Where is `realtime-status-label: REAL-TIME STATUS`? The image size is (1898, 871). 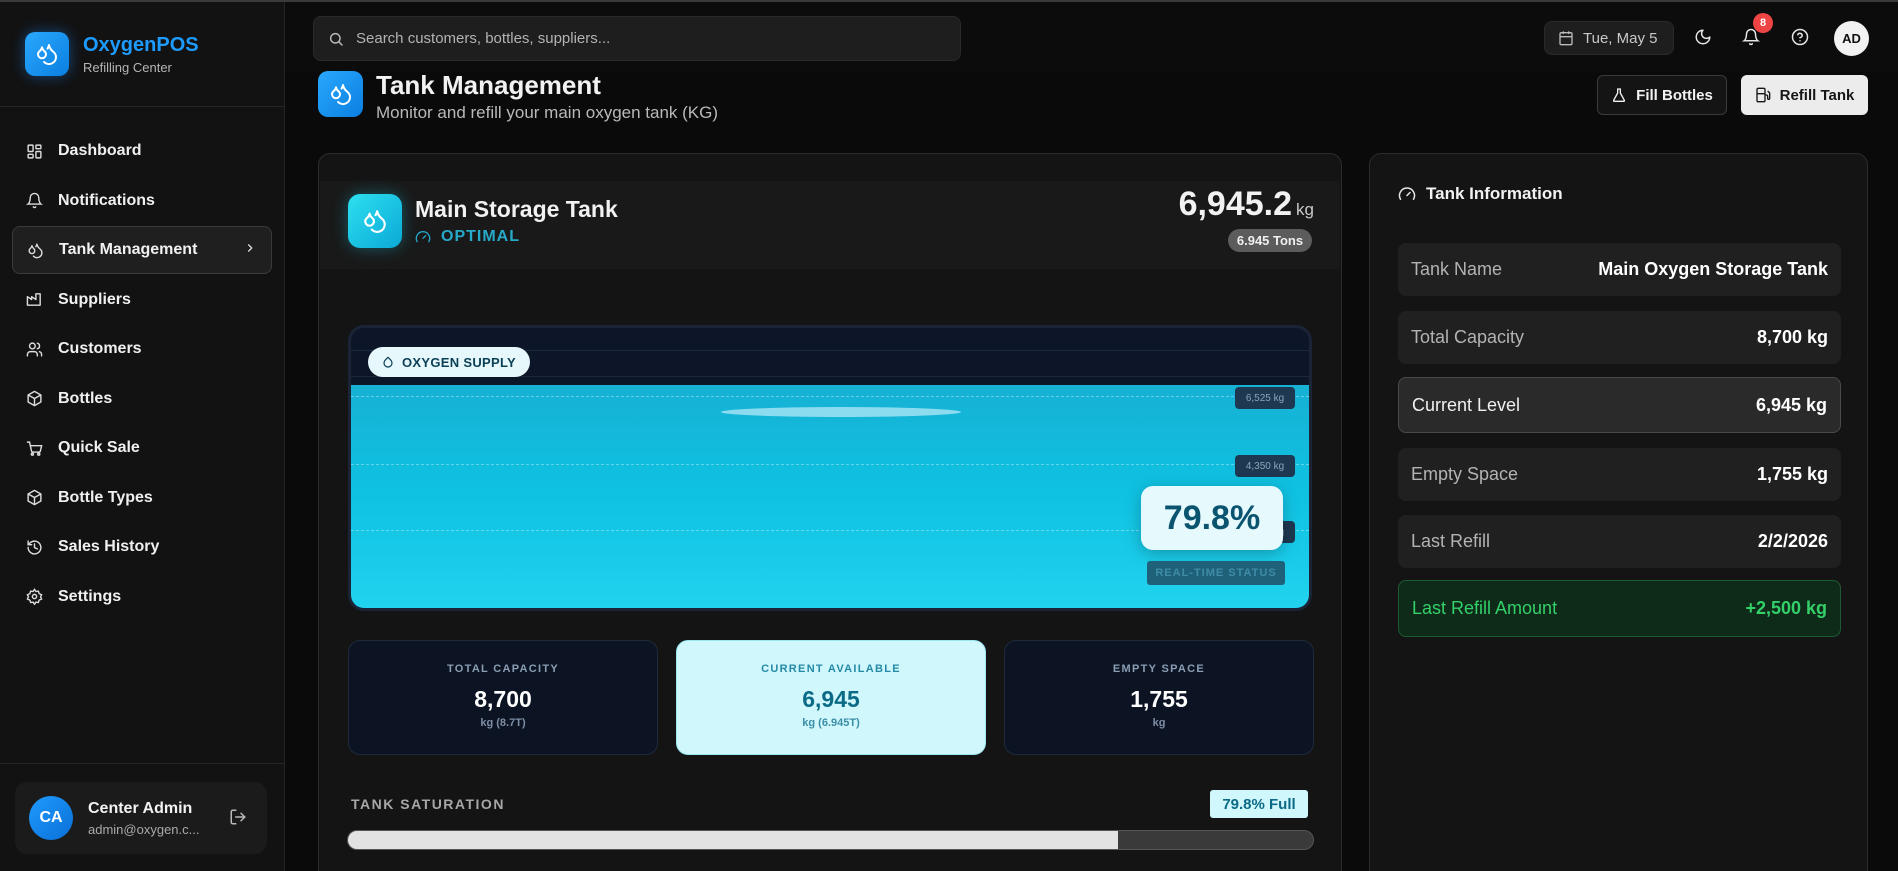 realtime-status-label: REAL-TIME STATUS is located at coordinates (1216, 573).